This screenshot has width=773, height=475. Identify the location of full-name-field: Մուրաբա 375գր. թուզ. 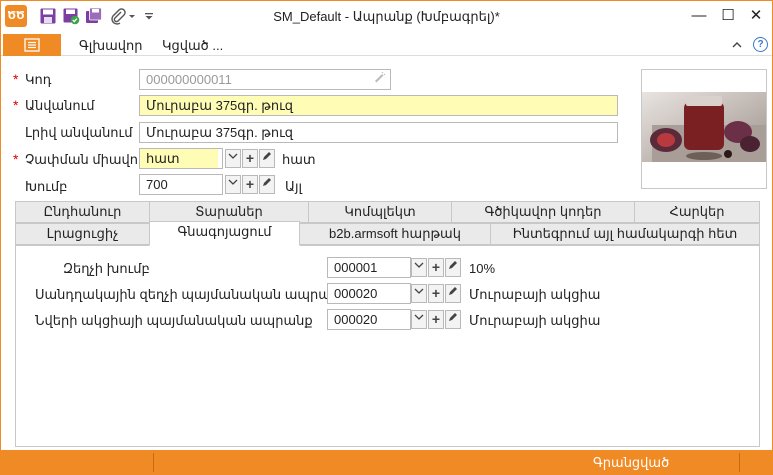
(378, 132).